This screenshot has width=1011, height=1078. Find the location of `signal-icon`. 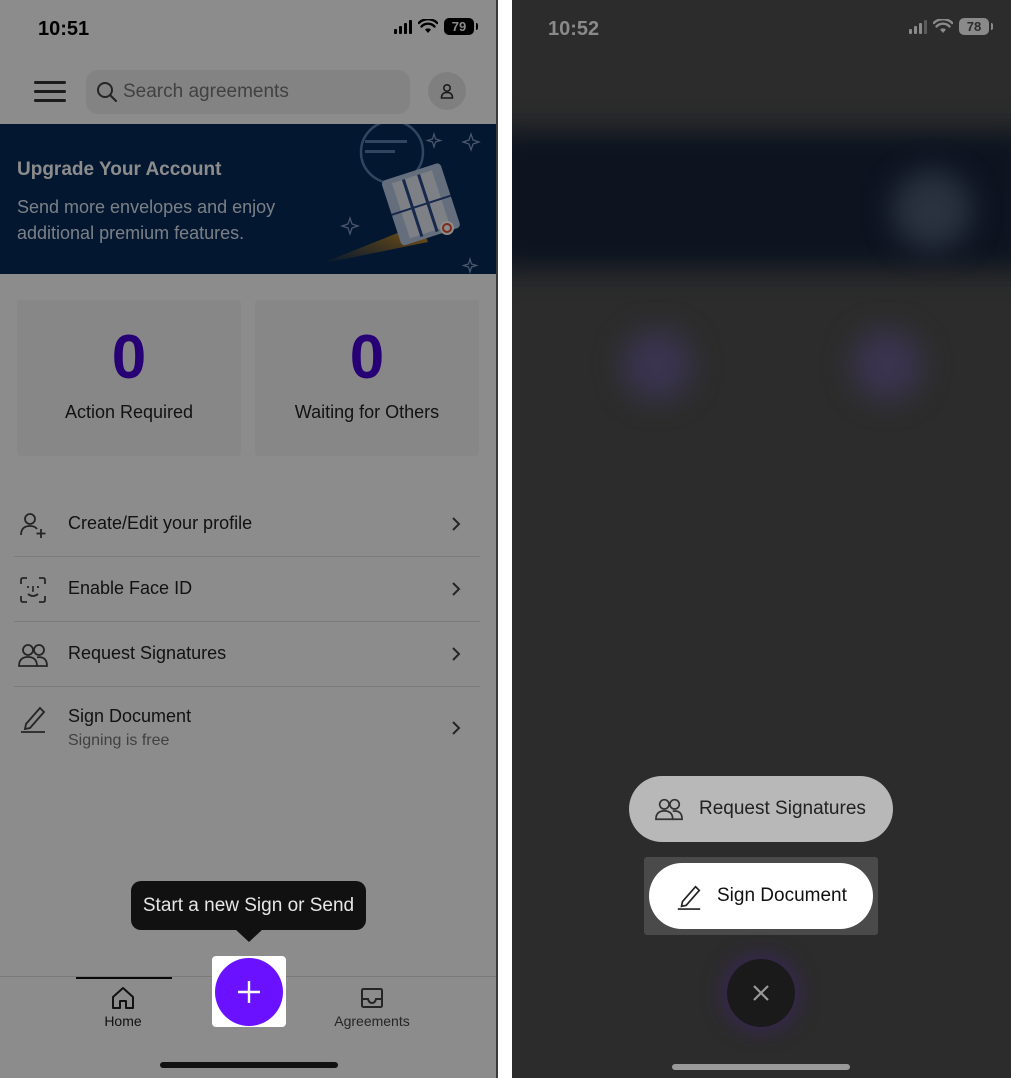

signal-icon is located at coordinates (918, 26).